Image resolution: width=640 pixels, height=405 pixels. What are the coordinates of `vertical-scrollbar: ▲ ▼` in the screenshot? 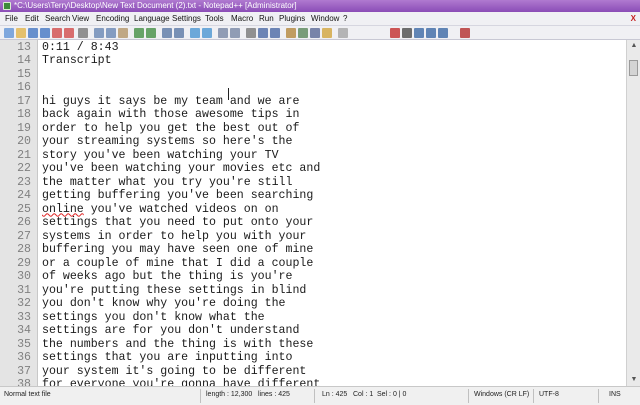 It's located at (633, 213).